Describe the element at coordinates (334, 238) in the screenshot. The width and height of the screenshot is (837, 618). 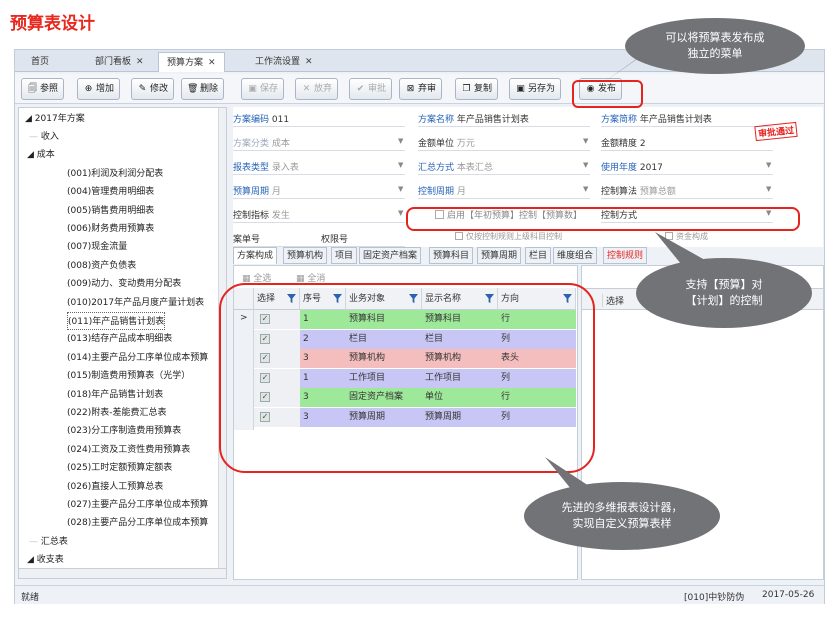
I see `limit-field: 权限号` at that location.